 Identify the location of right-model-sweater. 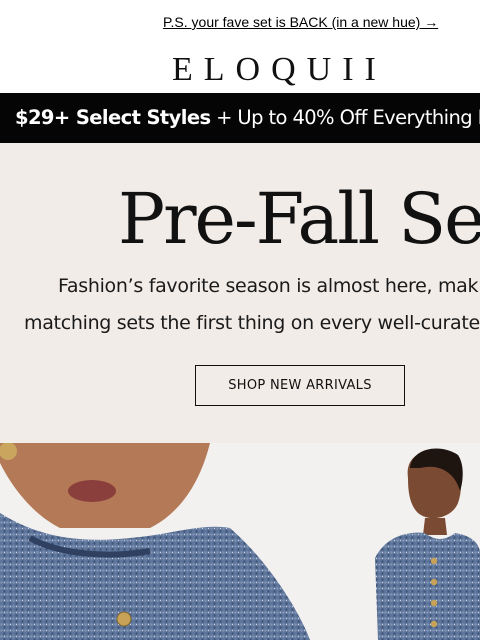
(427, 586).